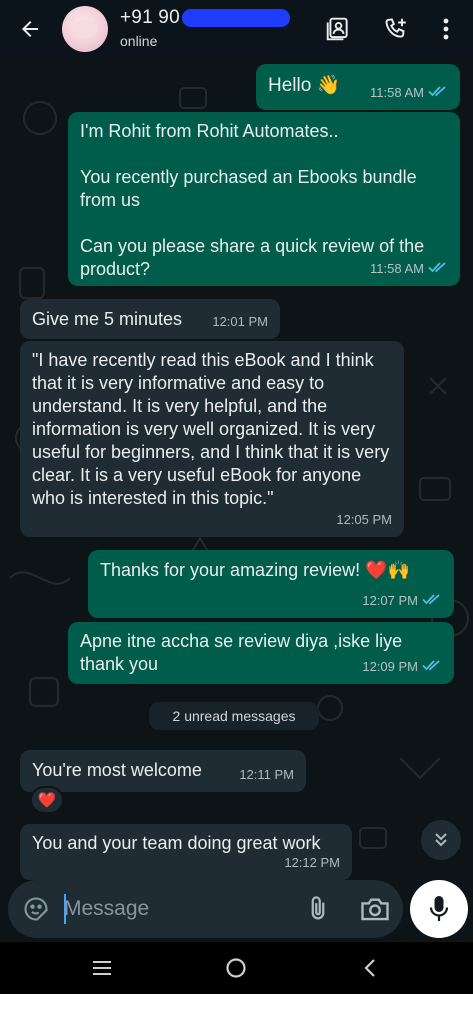 The height and width of the screenshot is (1024, 473). What do you see at coordinates (117, 770) in the screenshot?
I see `message-text: You're most welcome` at bounding box center [117, 770].